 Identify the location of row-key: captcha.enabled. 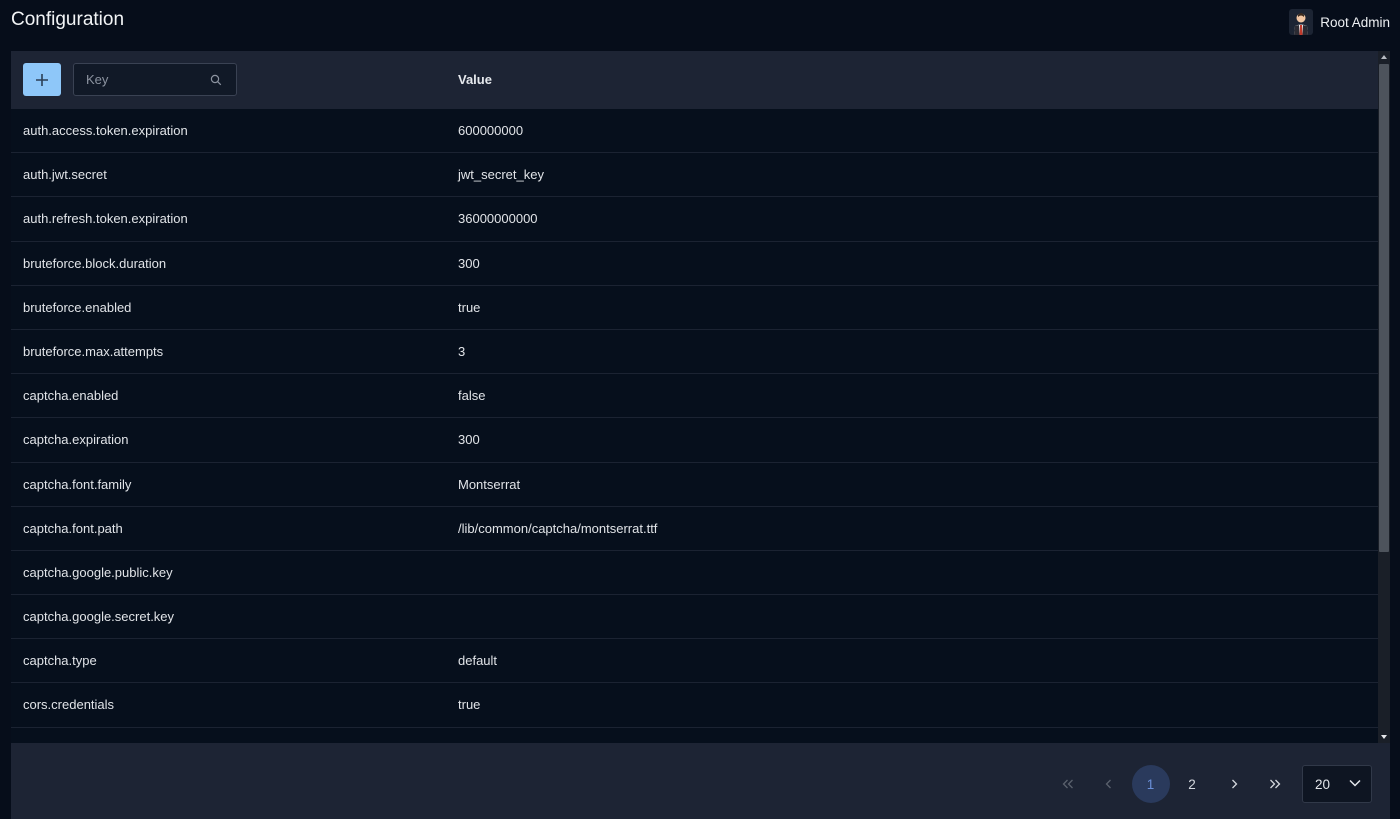
(71, 396).